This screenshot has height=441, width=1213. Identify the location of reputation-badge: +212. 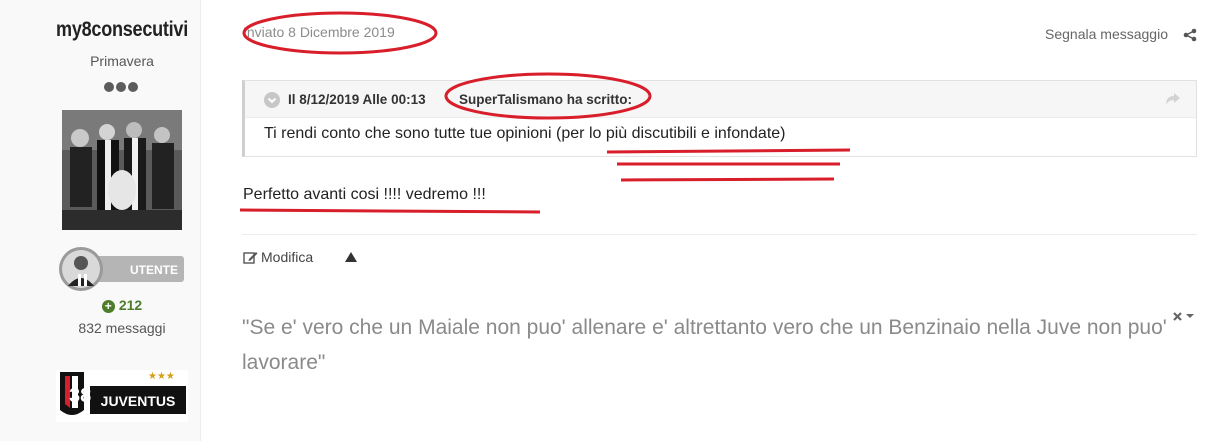
(122, 305).